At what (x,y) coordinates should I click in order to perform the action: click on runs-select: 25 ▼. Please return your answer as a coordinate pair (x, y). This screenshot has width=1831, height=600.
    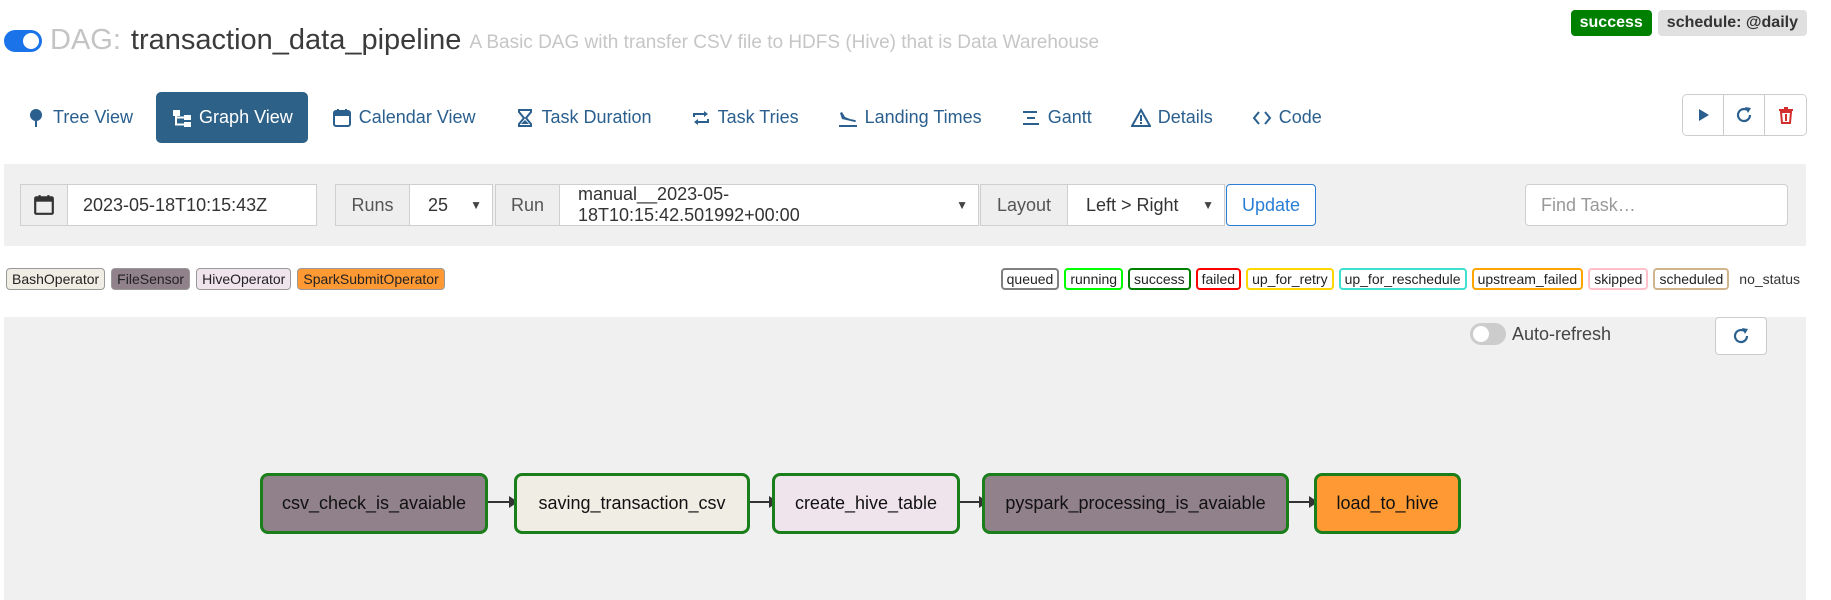
    Looking at the image, I should click on (451, 205).